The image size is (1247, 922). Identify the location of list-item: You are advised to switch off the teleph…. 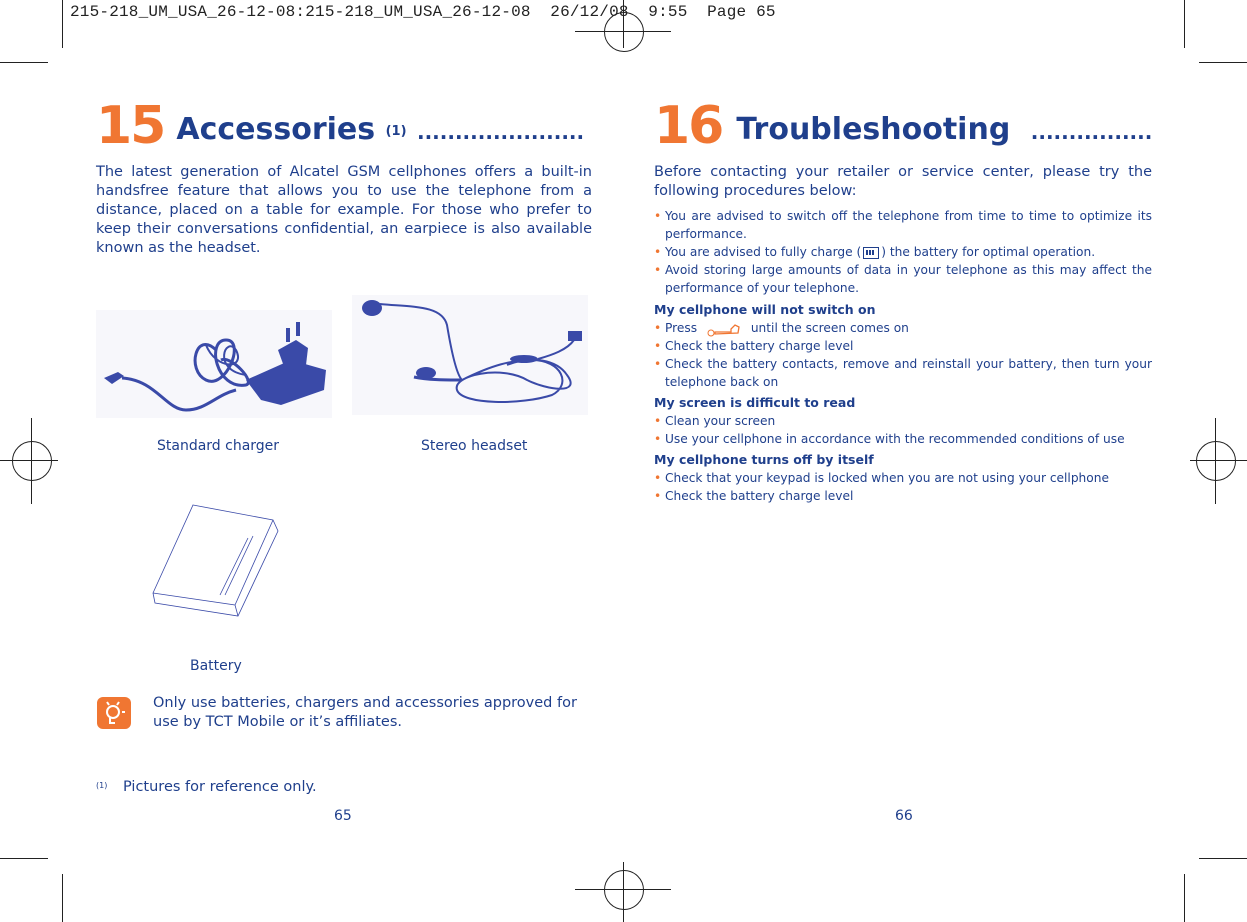
(903, 225).